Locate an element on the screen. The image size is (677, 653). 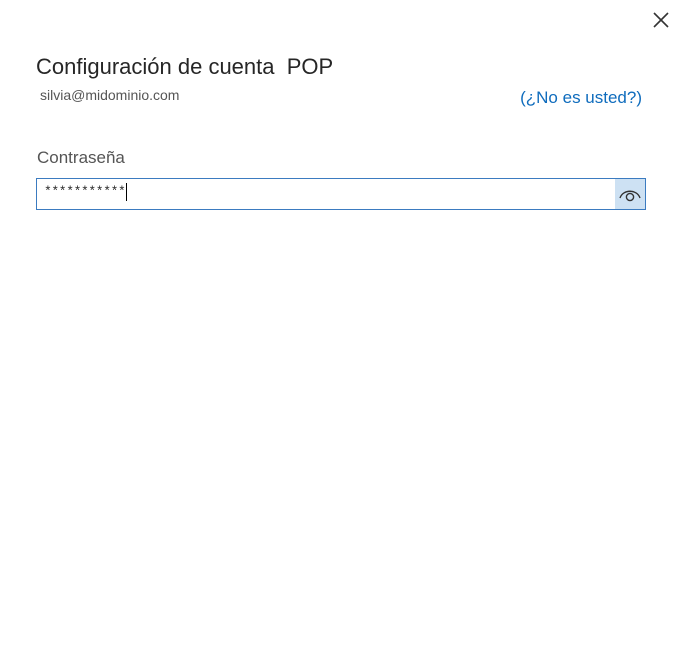
close-icon is located at coordinates (661, 20).